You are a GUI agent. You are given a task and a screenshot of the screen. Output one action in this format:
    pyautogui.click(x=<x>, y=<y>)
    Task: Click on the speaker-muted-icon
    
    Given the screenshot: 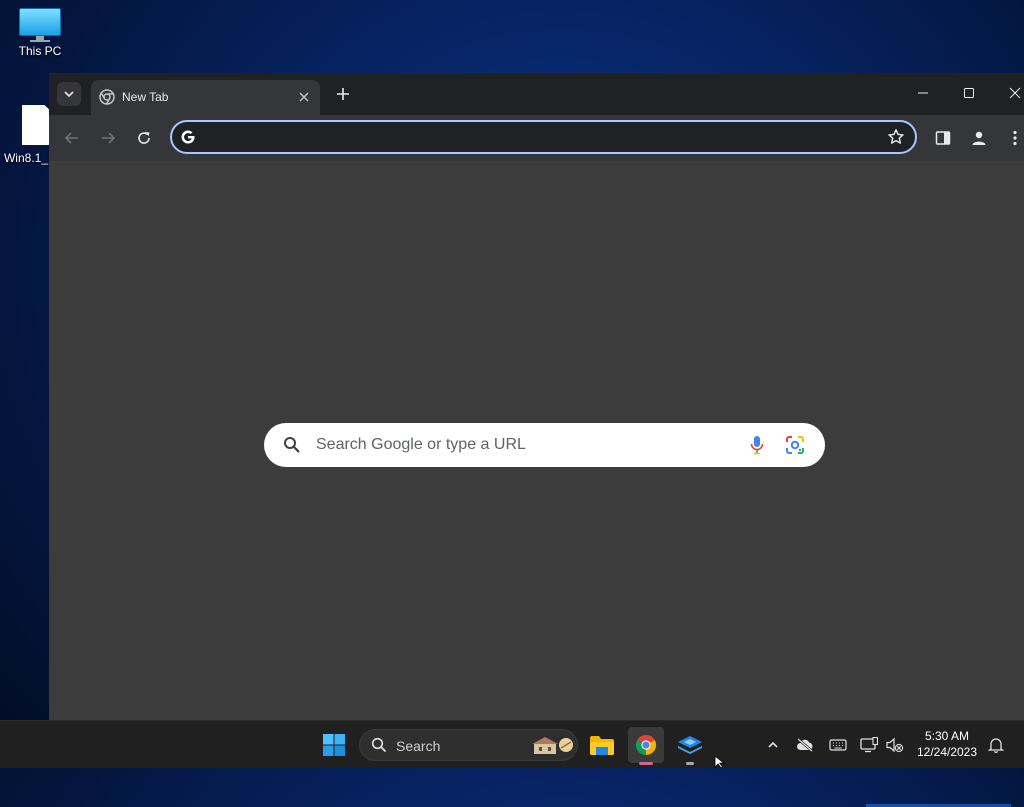 What is the action you would take?
    pyautogui.click(x=895, y=745)
    